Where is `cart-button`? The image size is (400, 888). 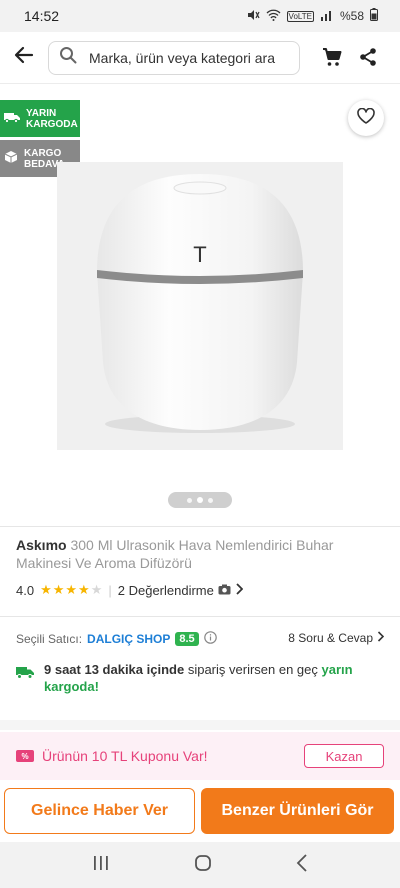 cart-button is located at coordinates (332, 59).